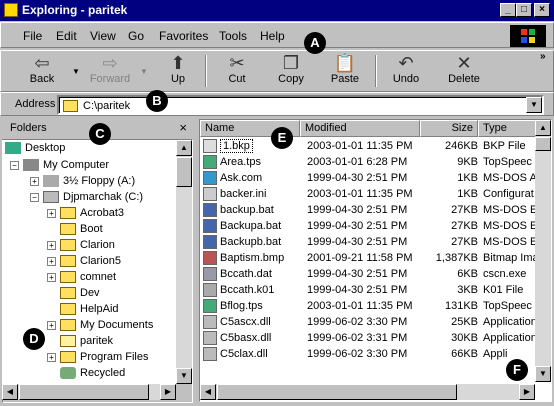 The image size is (554, 406). What do you see at coordinates (360, 128) in the screenshot?
I see `column-header-modified: Modified` at bounding box center [360, 128].